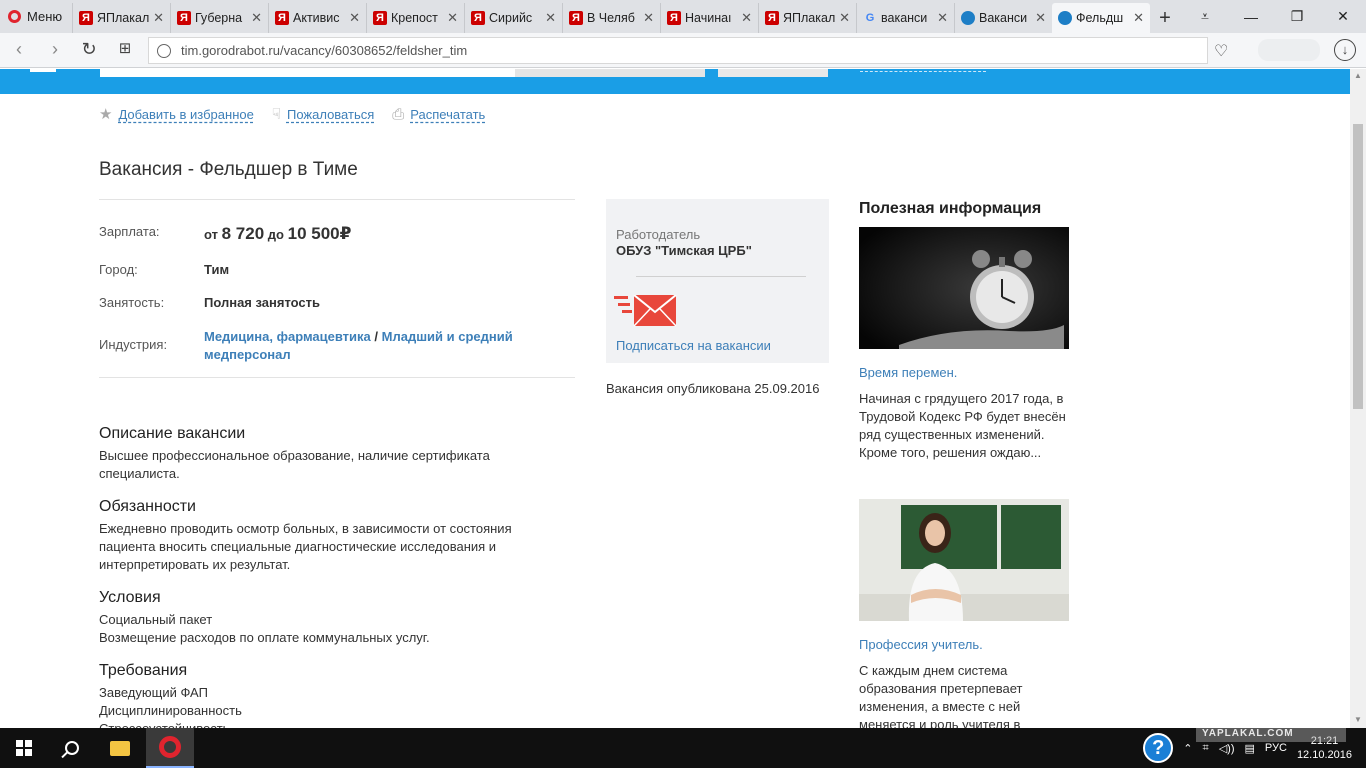 This screenshot has width=1366, height=768. I want to click on mail-subscribe-icon, so click(646, 311).